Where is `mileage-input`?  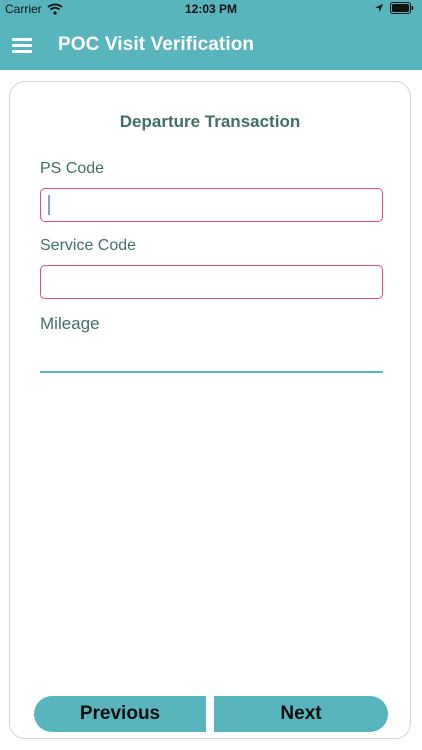
mileage-input is located at coordinates (211, 372).